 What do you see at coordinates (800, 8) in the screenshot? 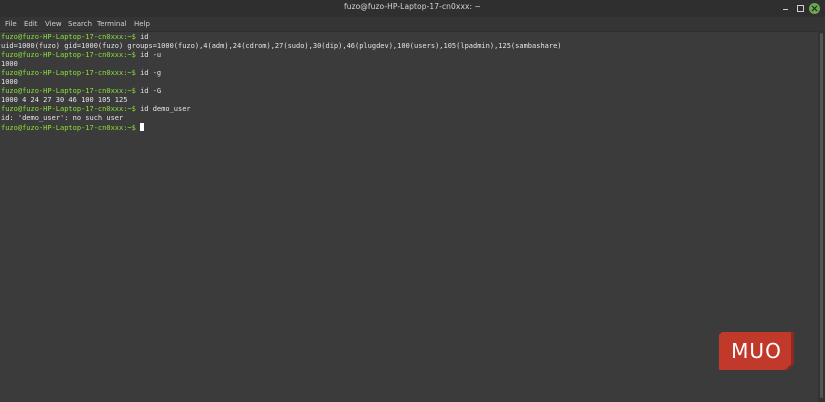
I see `maximize-icon` at bounding box center [800, 8].